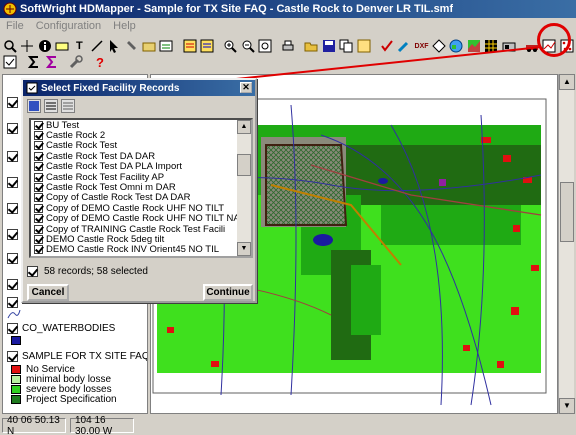 The height and width of the screenshot is (435, 576). I want to click on record-label: Castle Rock Test DA PLA Import, so click(114, 167).